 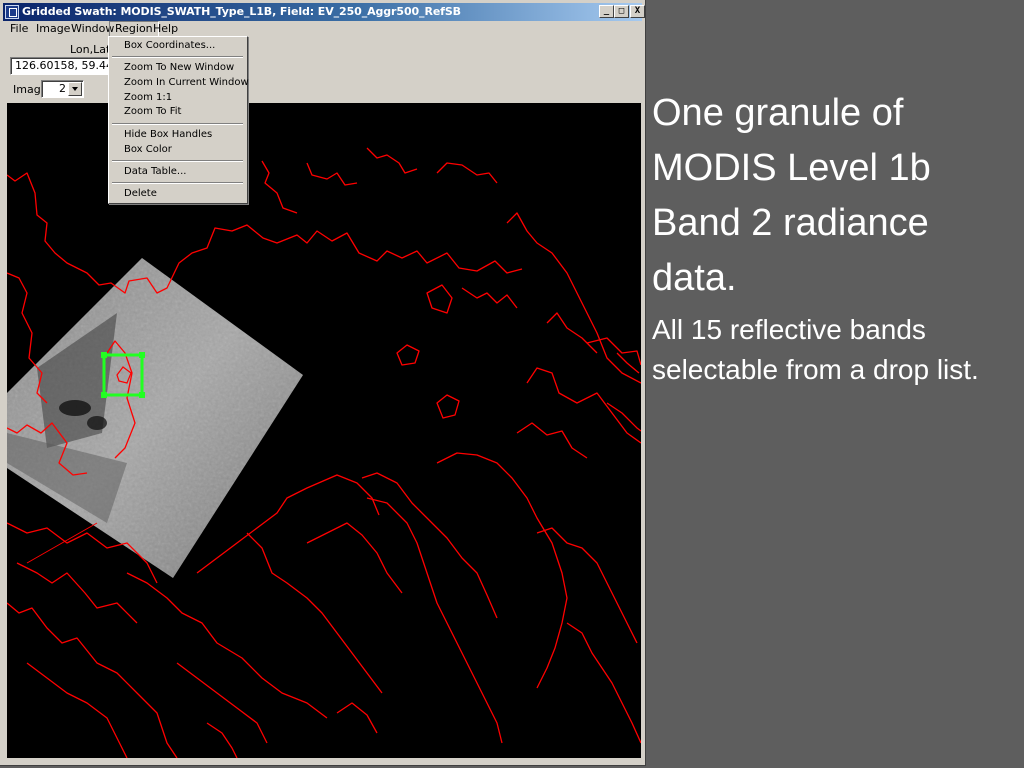 I want to click on menu-help: Help, so click(x=165, y=29).